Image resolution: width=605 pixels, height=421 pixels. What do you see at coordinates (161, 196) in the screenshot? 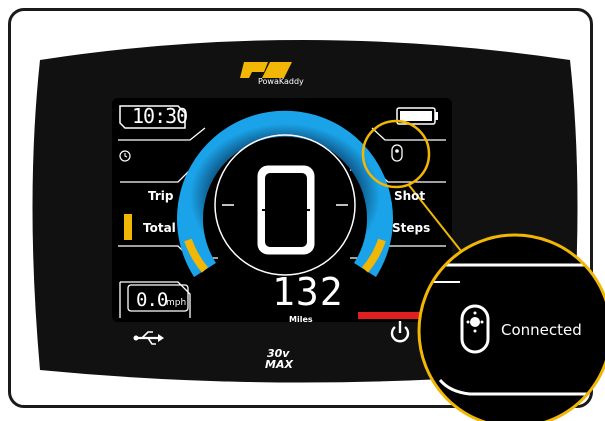
I see `trip-label: Trip` at bounding box center [161, 196].